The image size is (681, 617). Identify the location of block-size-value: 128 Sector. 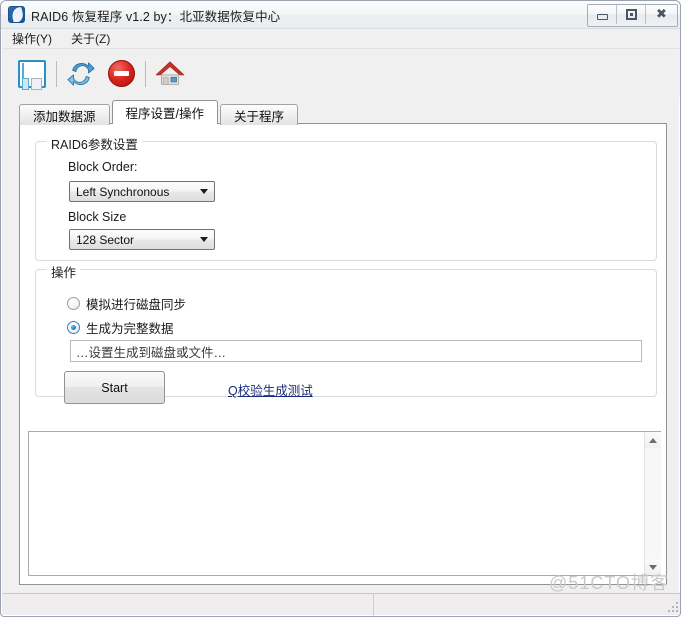
(105, 239).